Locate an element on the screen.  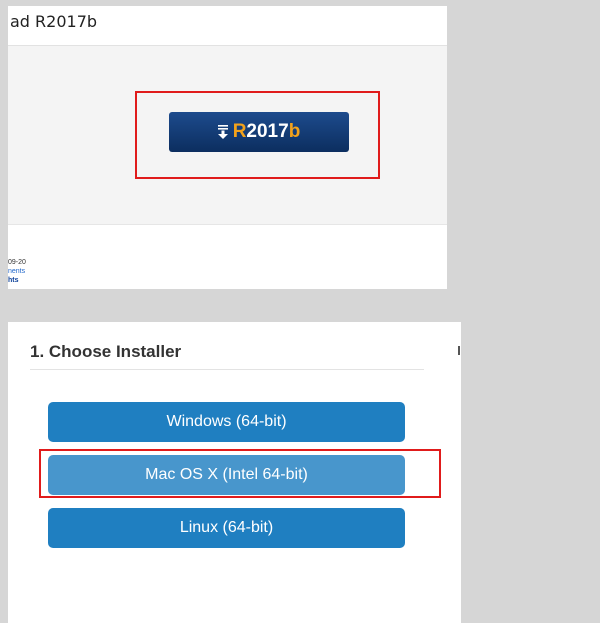
footer-date: 09-20 is located at coordinates (17, 262).